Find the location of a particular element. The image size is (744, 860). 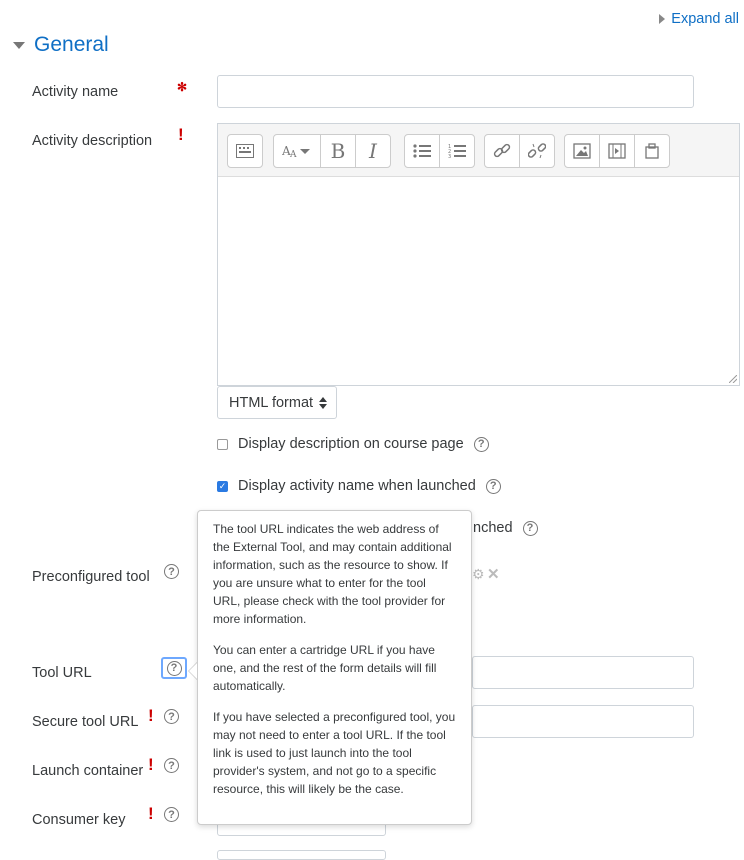

toolbar-group-collapse is located at coordinates (245, 151).